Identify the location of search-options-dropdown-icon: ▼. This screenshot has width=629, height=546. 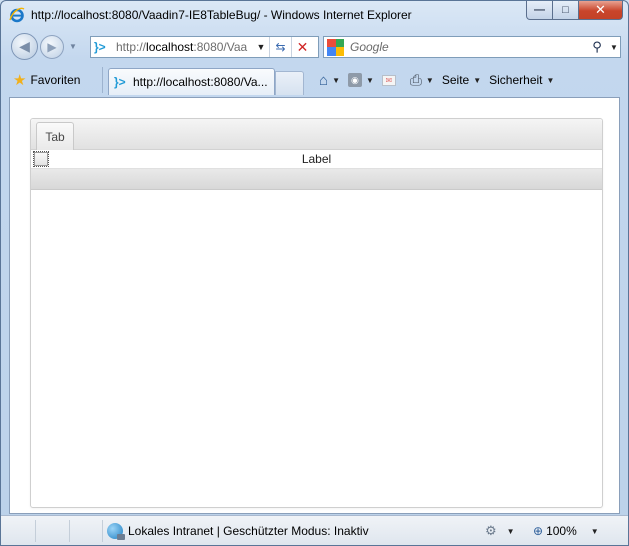
(614, 47).